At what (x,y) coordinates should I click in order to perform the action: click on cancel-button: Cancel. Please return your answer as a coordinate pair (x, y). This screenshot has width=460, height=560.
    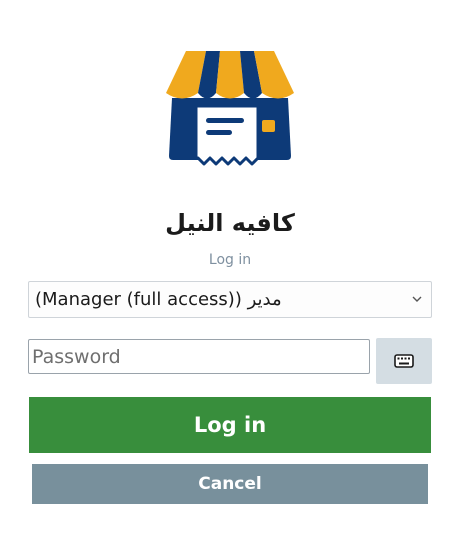
    Looking at the image, I should click on (230, 484).